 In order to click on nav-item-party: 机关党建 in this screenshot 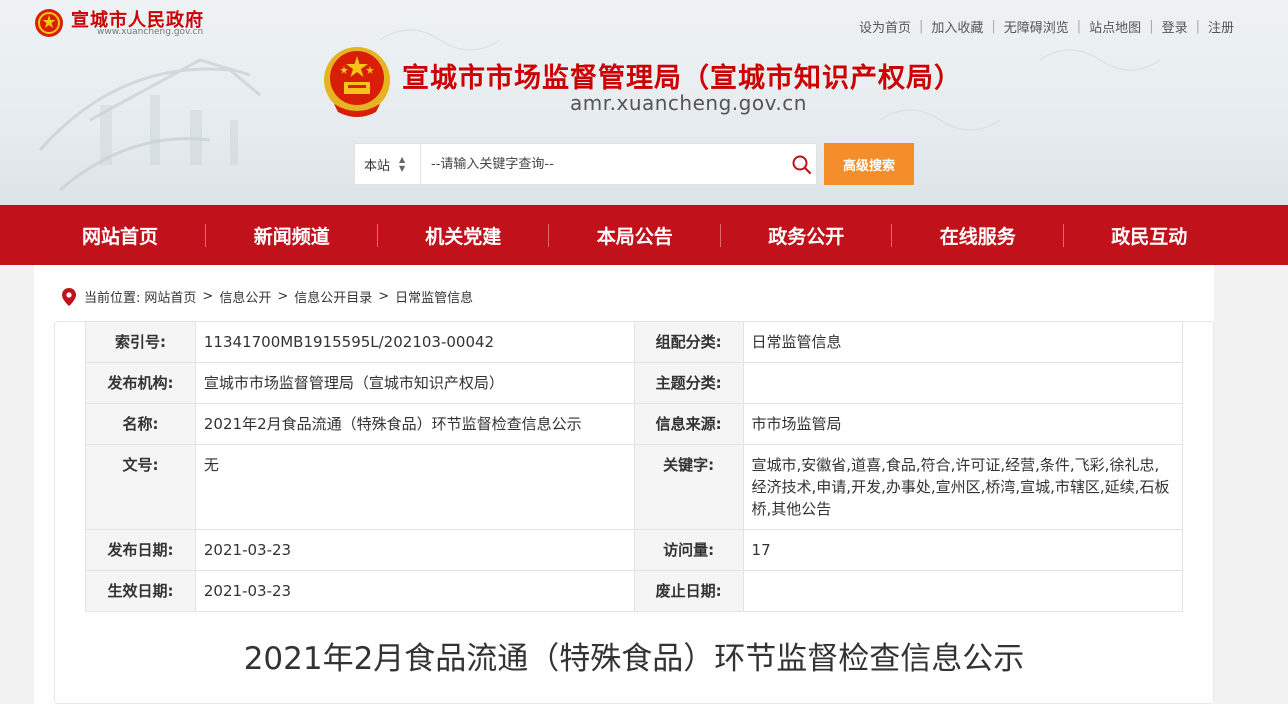, I will do `click(464, 235)`.